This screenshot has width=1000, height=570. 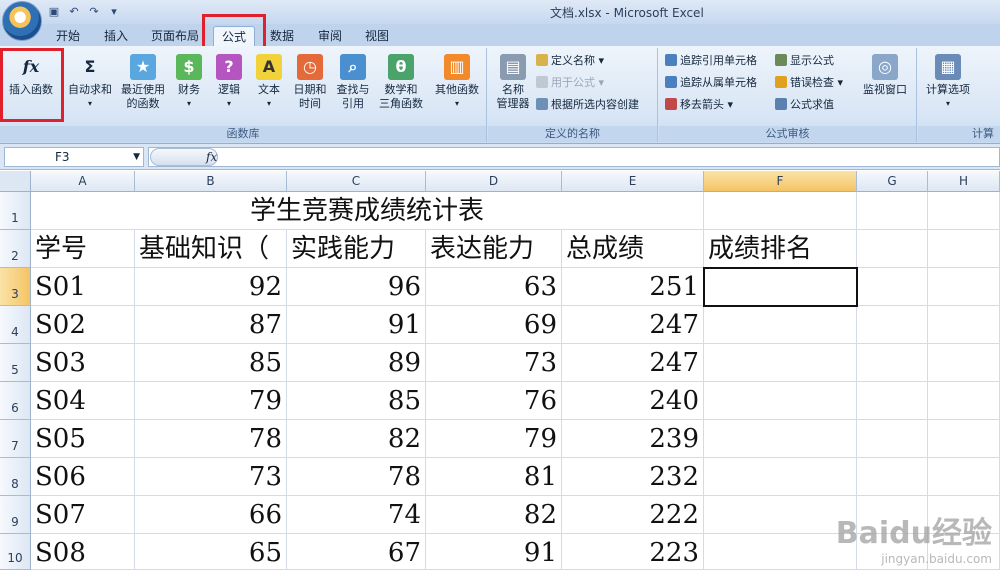 What do you see at coordinates (494, 181) in the screenshot?
I see `column-header-d: D` at bounding box center [494, 181].